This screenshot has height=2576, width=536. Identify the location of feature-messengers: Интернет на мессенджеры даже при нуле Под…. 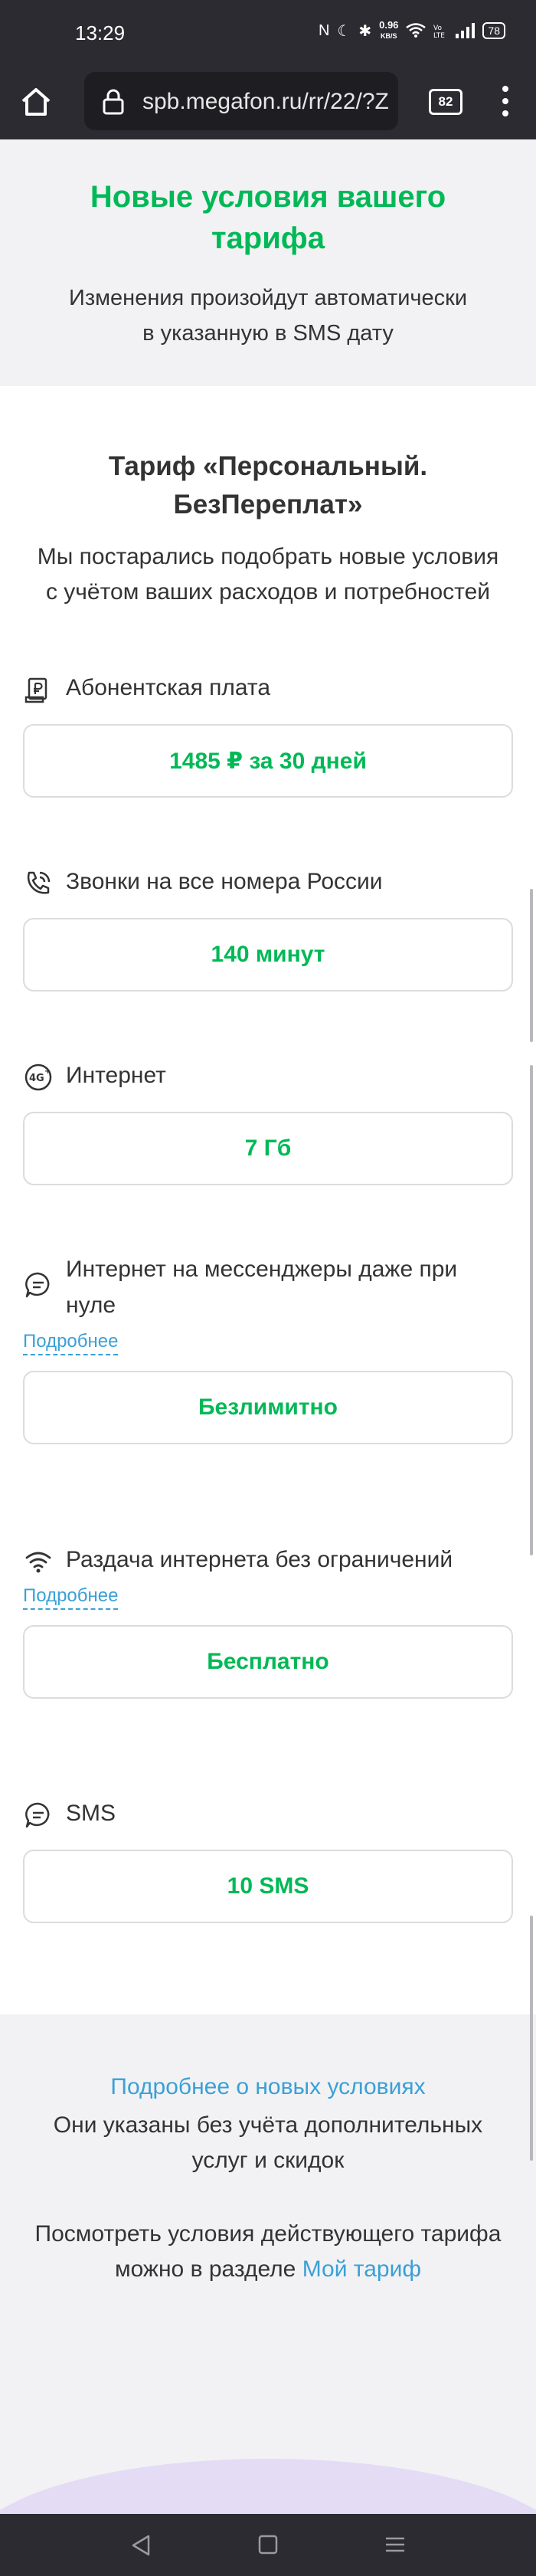
(268, 1347).